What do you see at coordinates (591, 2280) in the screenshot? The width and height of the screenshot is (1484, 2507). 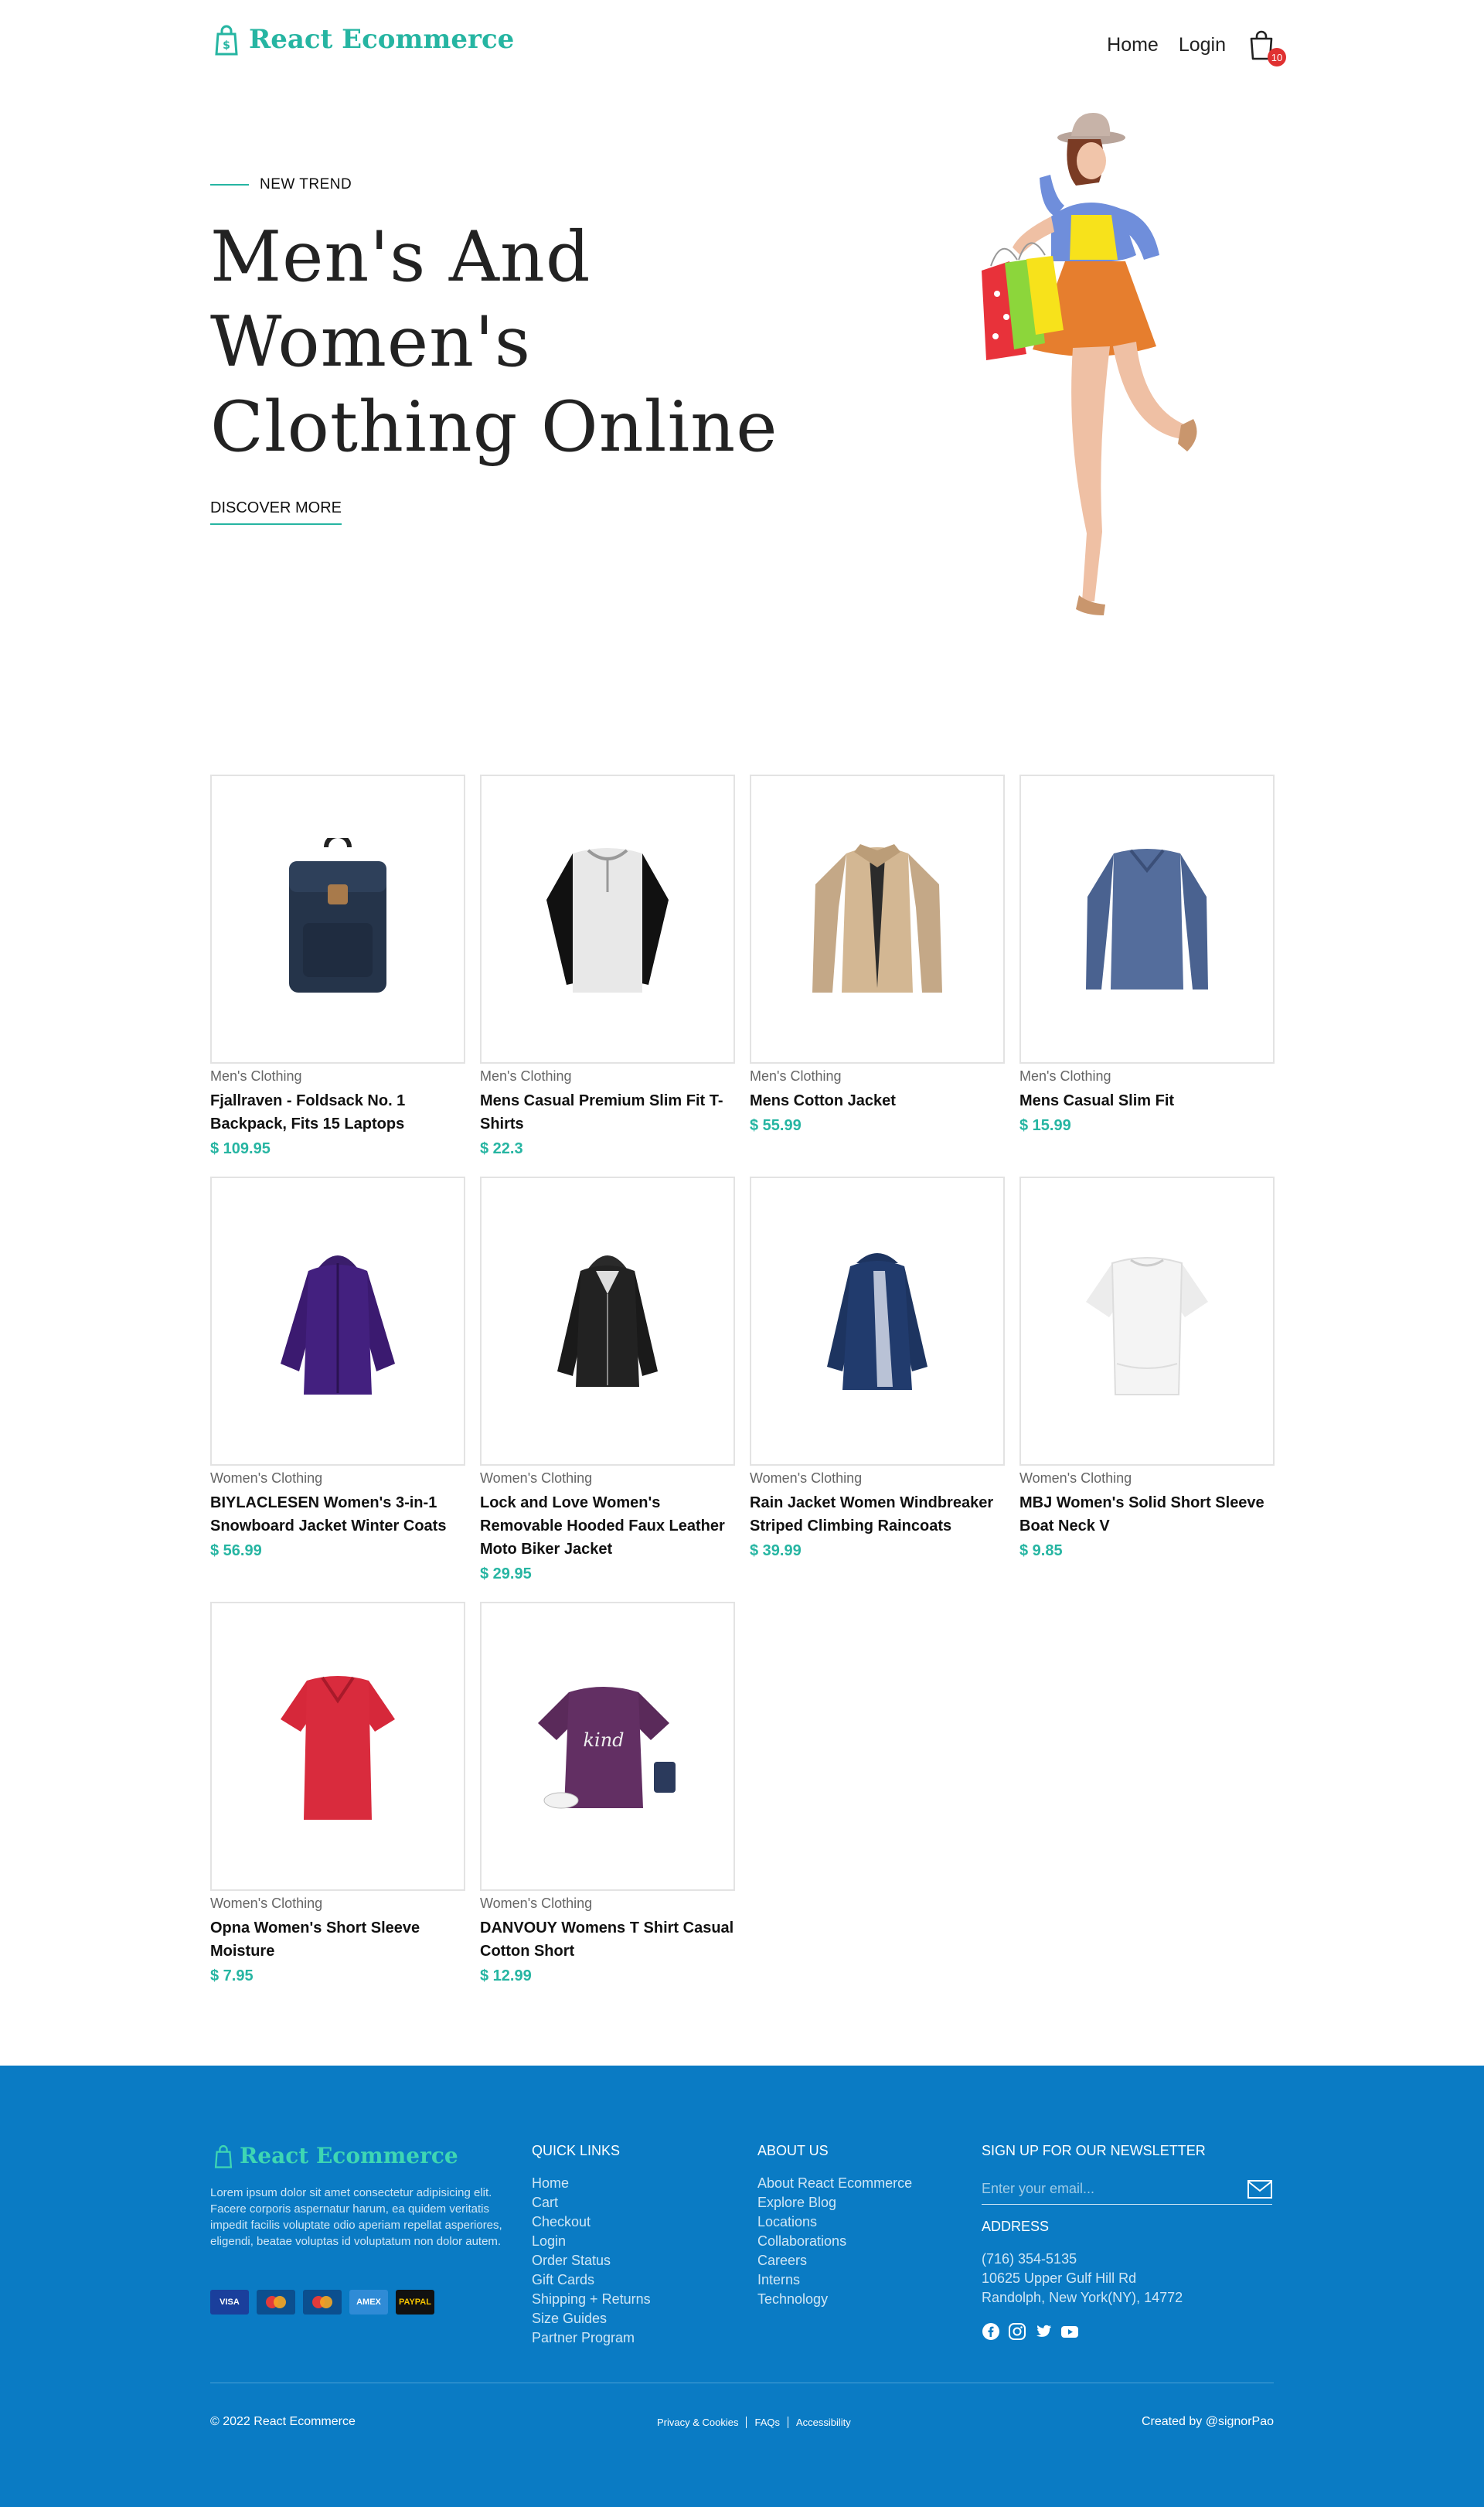 I see `footer-link: Gift Cards` at bounding box center [591, 2280].